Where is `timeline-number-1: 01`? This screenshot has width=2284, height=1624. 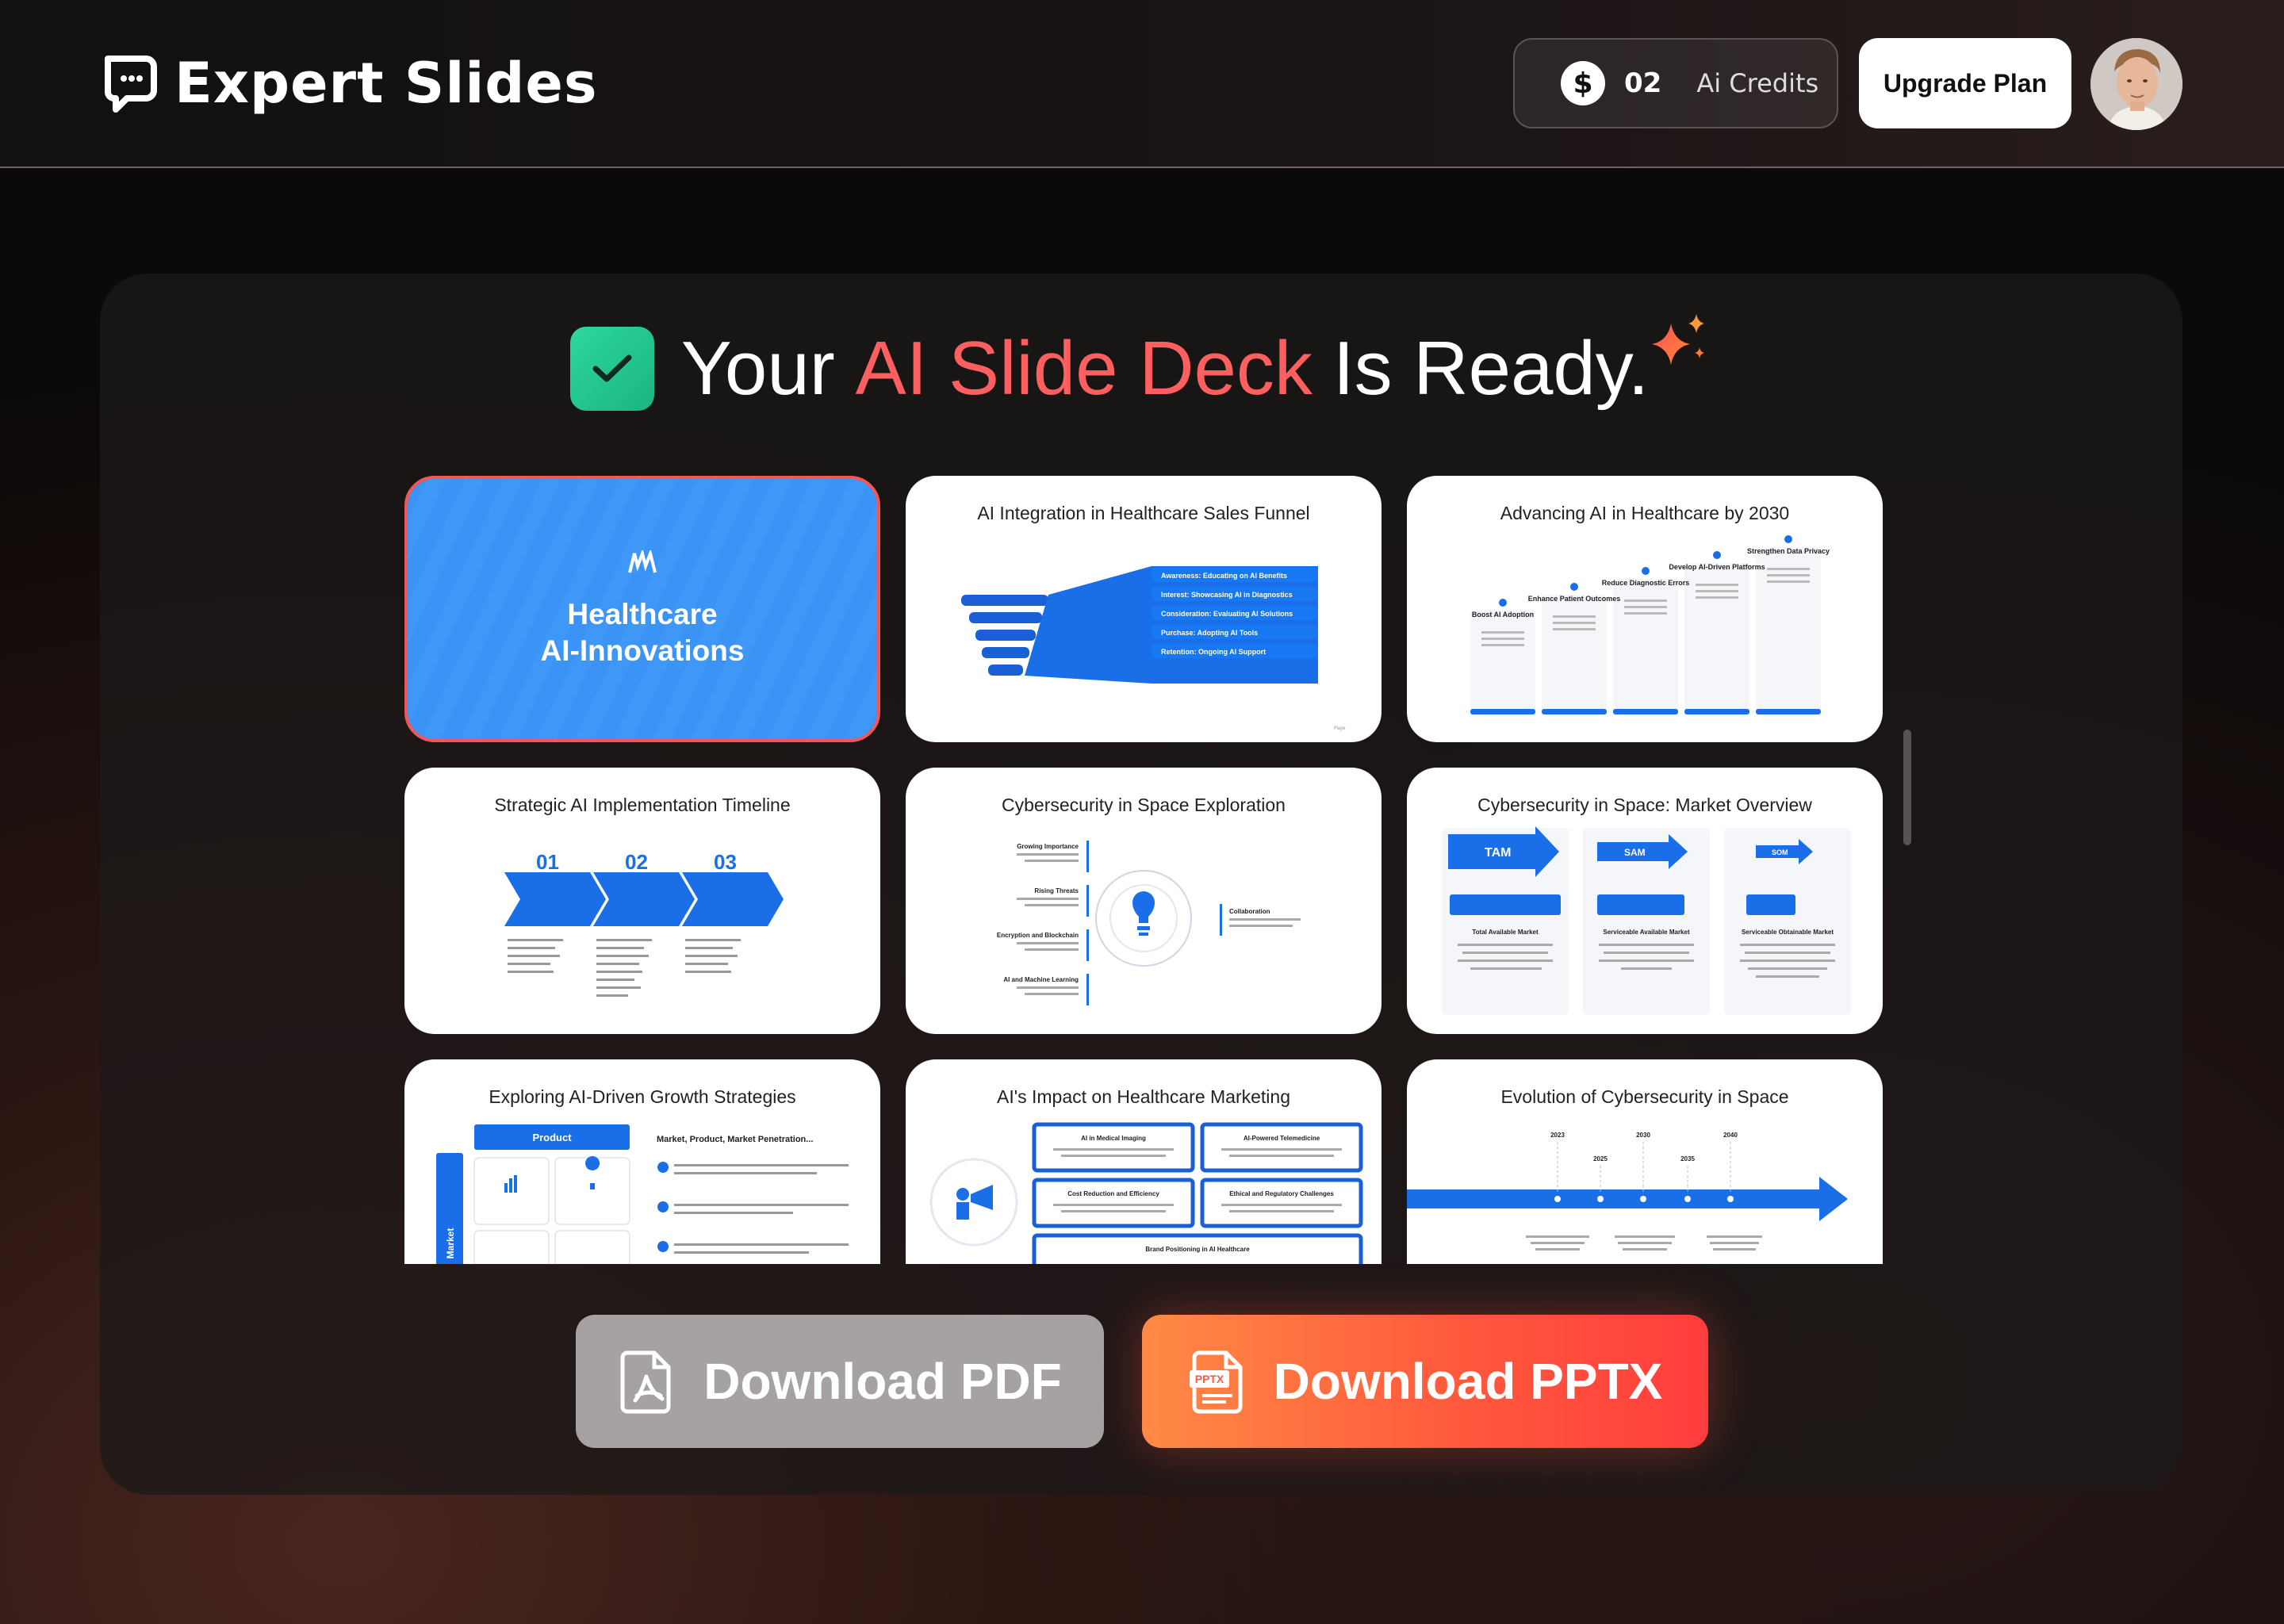
timeline-number-1: 01 is located at coordinates (547, 862).